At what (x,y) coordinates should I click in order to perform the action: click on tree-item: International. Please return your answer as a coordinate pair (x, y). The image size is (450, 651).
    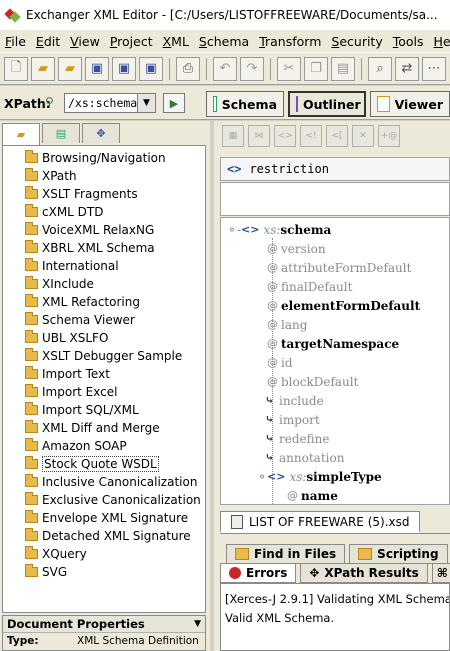
    Looking at the image, I should click on (104, 266).